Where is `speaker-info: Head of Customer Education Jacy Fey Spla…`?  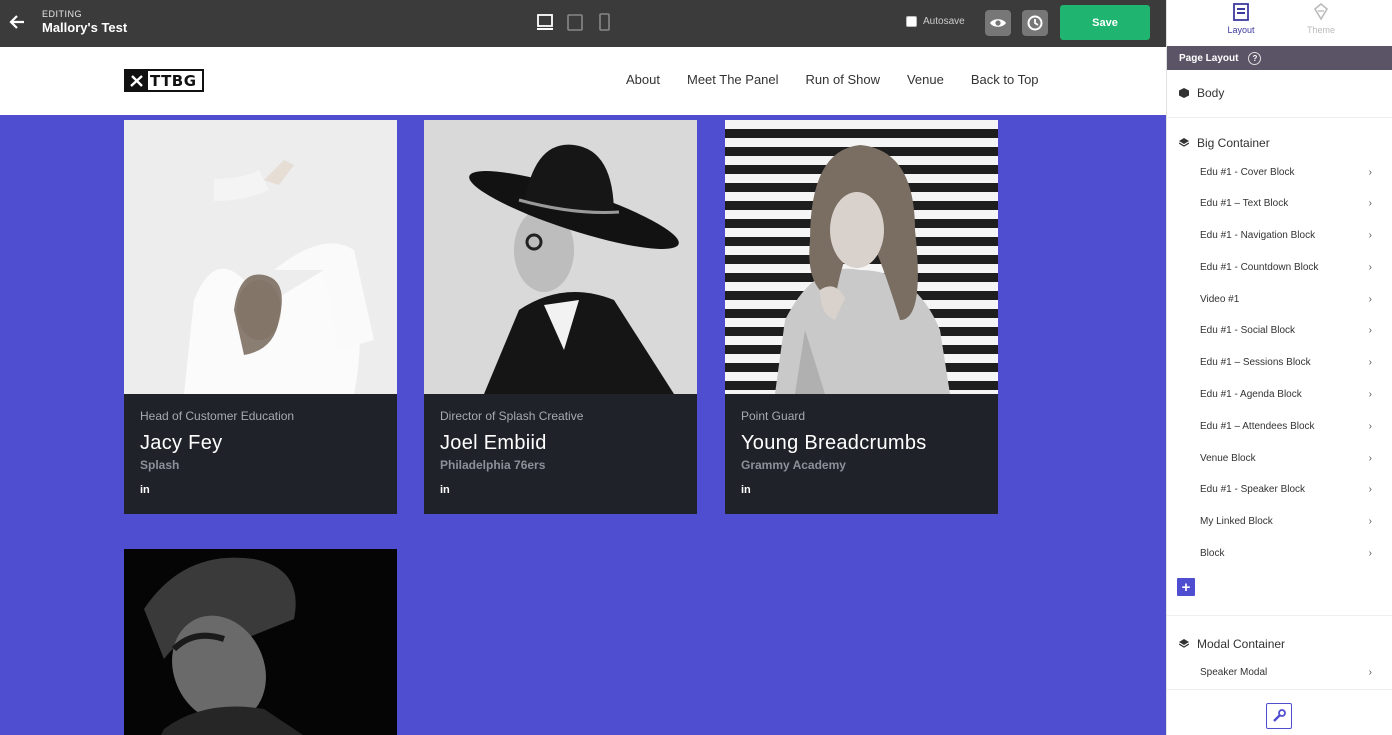
speaker-info: Head of Customer Education Jacy Fey Spla… is located at coordinates (260, 454).